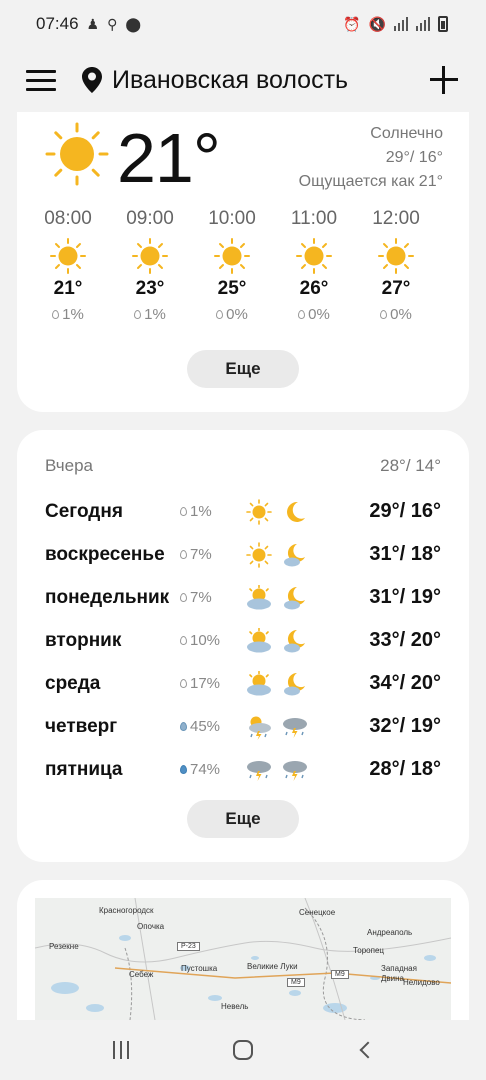  I want to click on daily-row: воскресенье 7% 31°/ 18°, so click(243, 554).